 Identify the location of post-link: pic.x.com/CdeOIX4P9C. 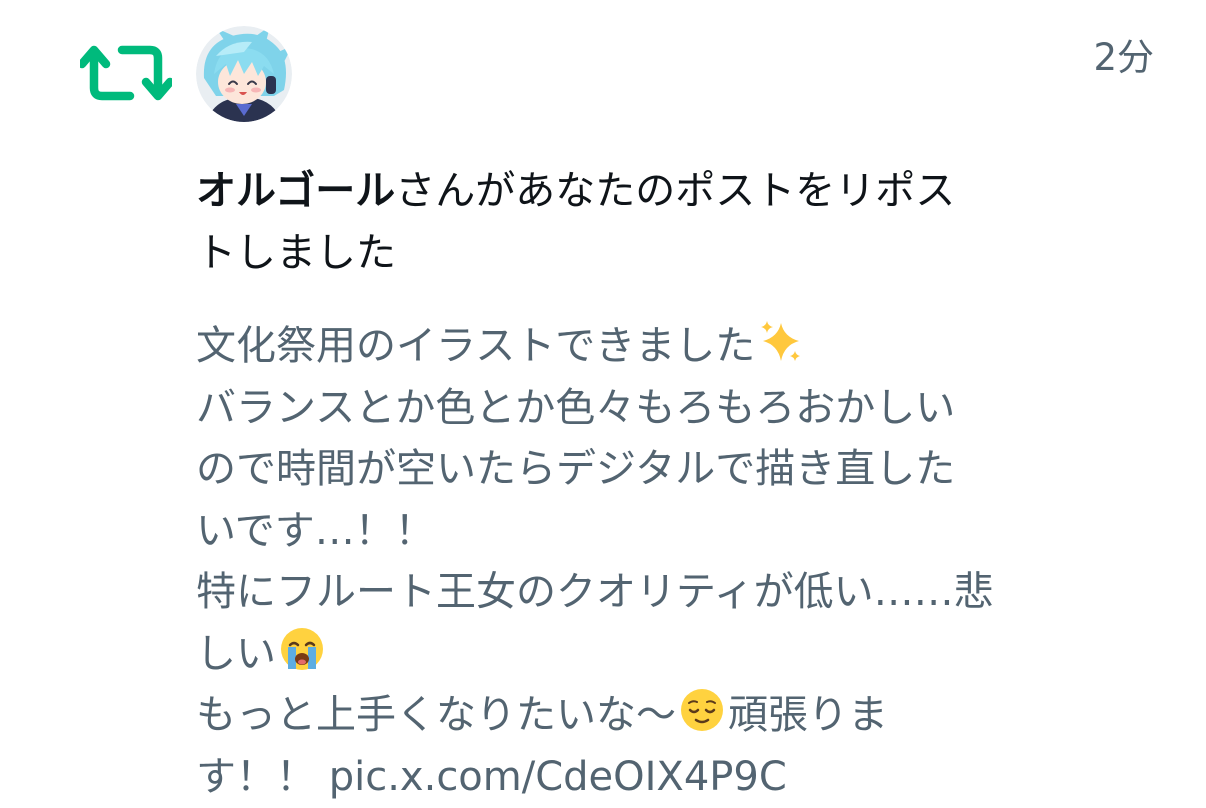
(558, 777).